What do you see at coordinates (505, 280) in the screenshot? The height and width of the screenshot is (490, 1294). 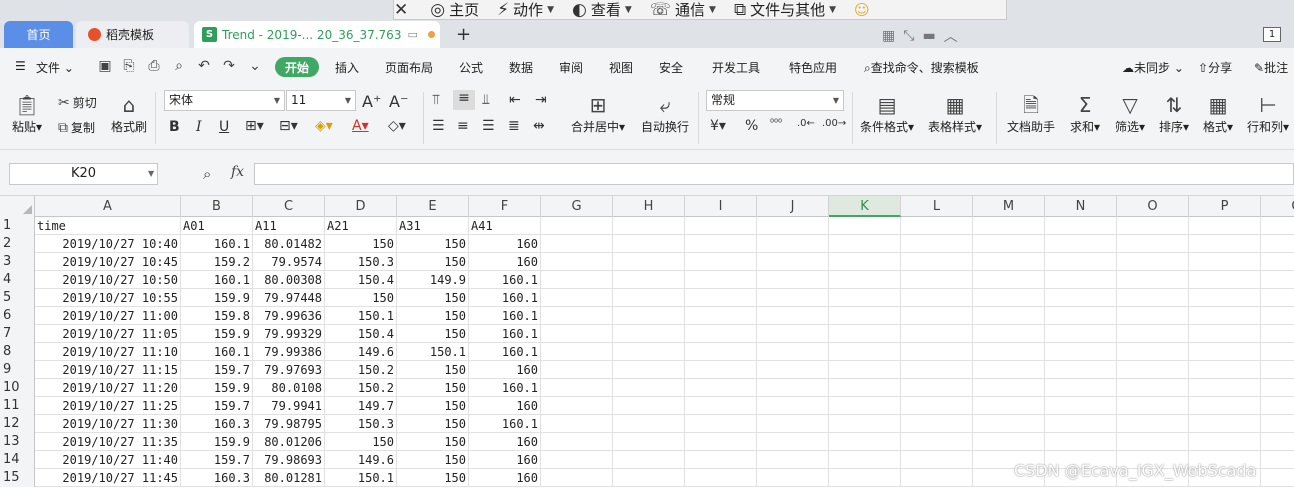 I see `cell-f4: 160.1` at bounding box center [505, 280].